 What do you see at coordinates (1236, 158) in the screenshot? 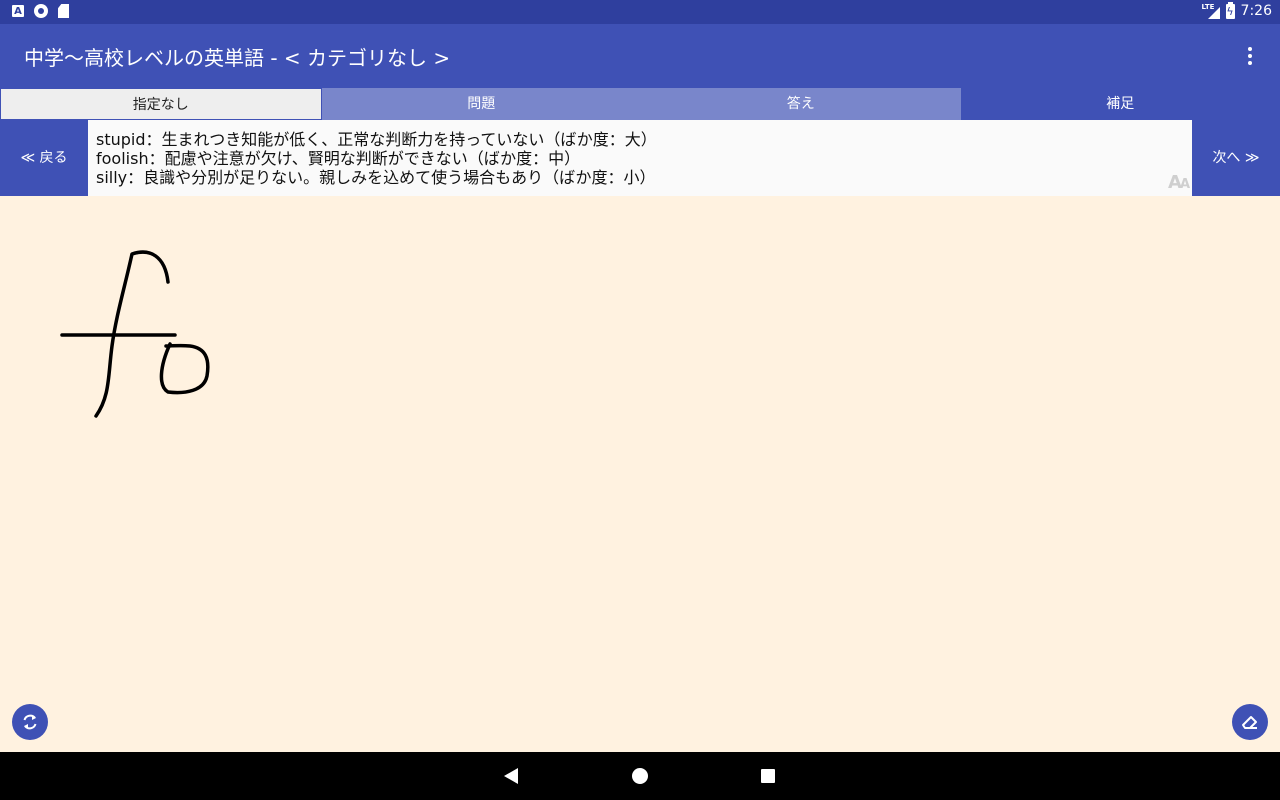
I see `next-button: 次へ ≫` at bounding box center [1236, 158].